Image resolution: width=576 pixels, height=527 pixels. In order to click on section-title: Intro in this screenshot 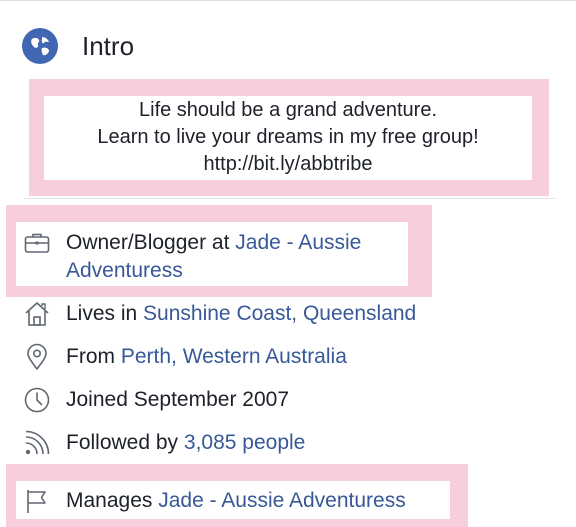, I will do `click(108, 46)`.